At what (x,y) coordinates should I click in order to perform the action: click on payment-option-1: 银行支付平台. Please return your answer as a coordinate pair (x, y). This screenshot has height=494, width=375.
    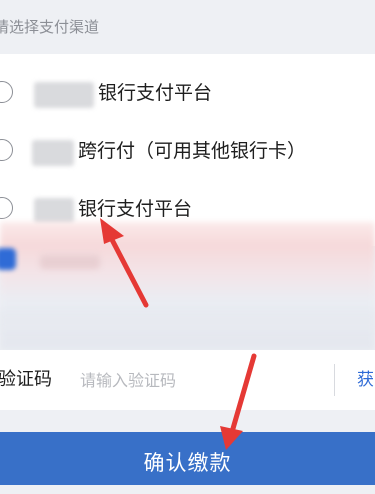
    Looking at the image, I should click on (187, 93).